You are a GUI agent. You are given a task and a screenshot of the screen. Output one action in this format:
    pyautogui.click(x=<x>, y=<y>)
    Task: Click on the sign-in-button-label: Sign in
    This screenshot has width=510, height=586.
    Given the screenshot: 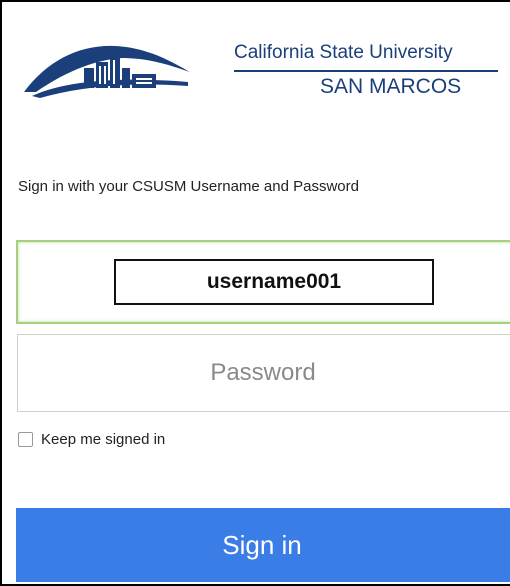 What is the action you would take?
    pyautogui.click(x=262, y=544)
    